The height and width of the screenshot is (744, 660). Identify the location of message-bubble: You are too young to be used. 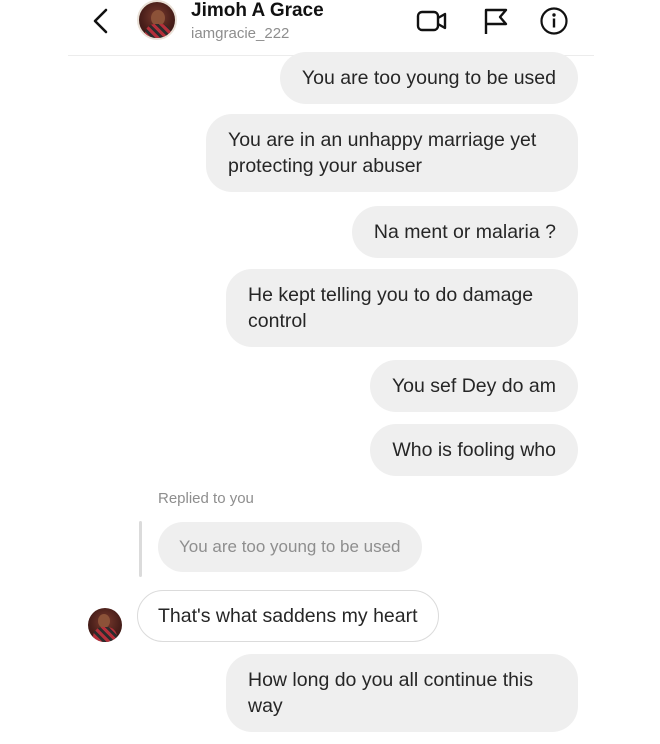
(428, 78).